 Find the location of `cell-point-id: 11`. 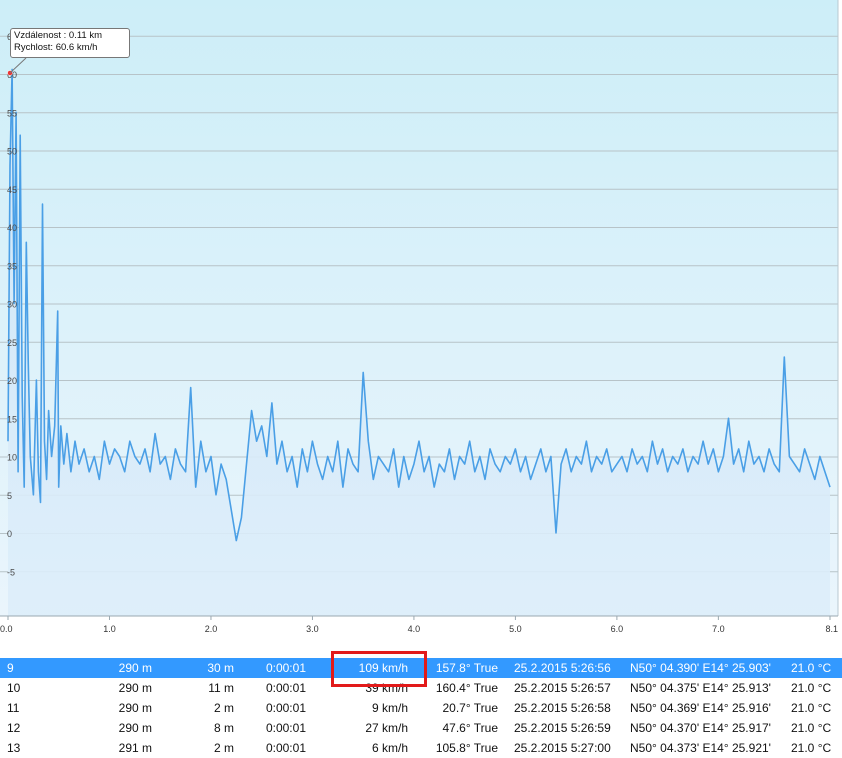

cell-point-id: 11 is located at coordinates (13, 708).